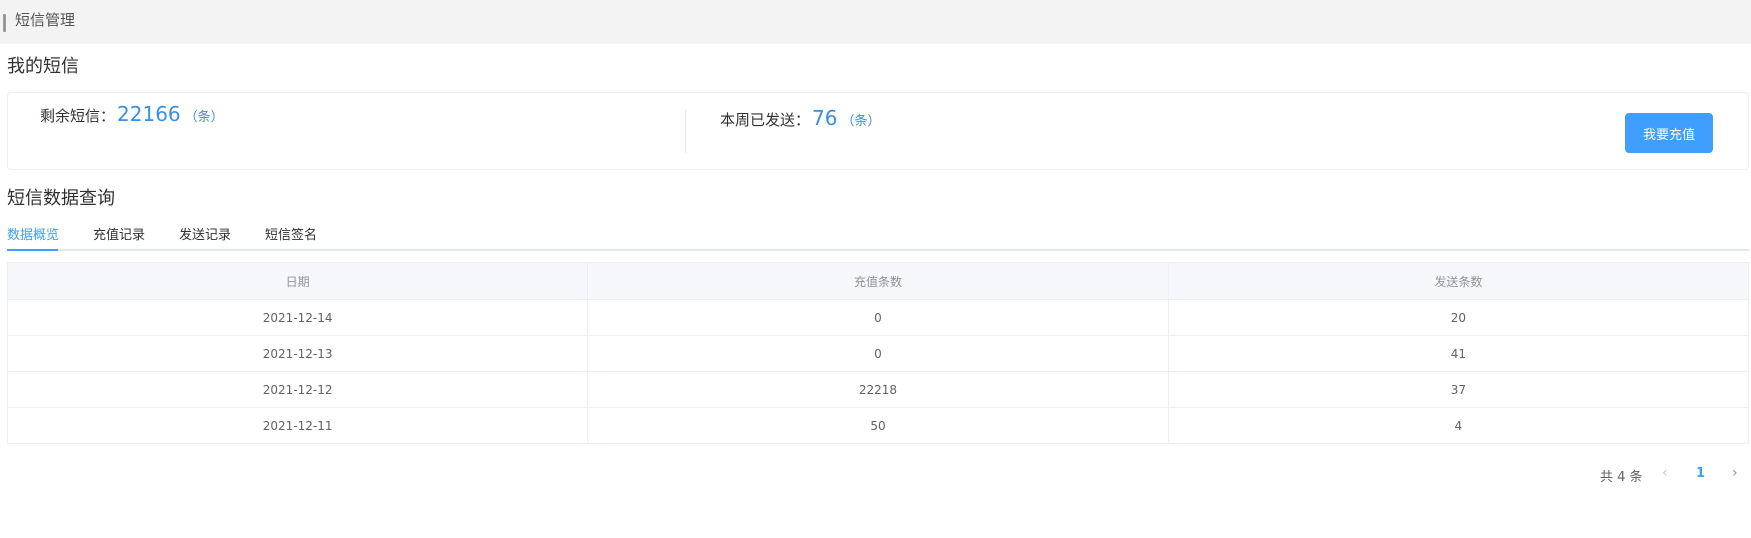 The width and height of the screenshot is (1751, 538). What do you see at coordinates (78, 116) in the screenshot?
I see `remaining-sms-label: 剩余短信：` at bounding box center [78, 116].